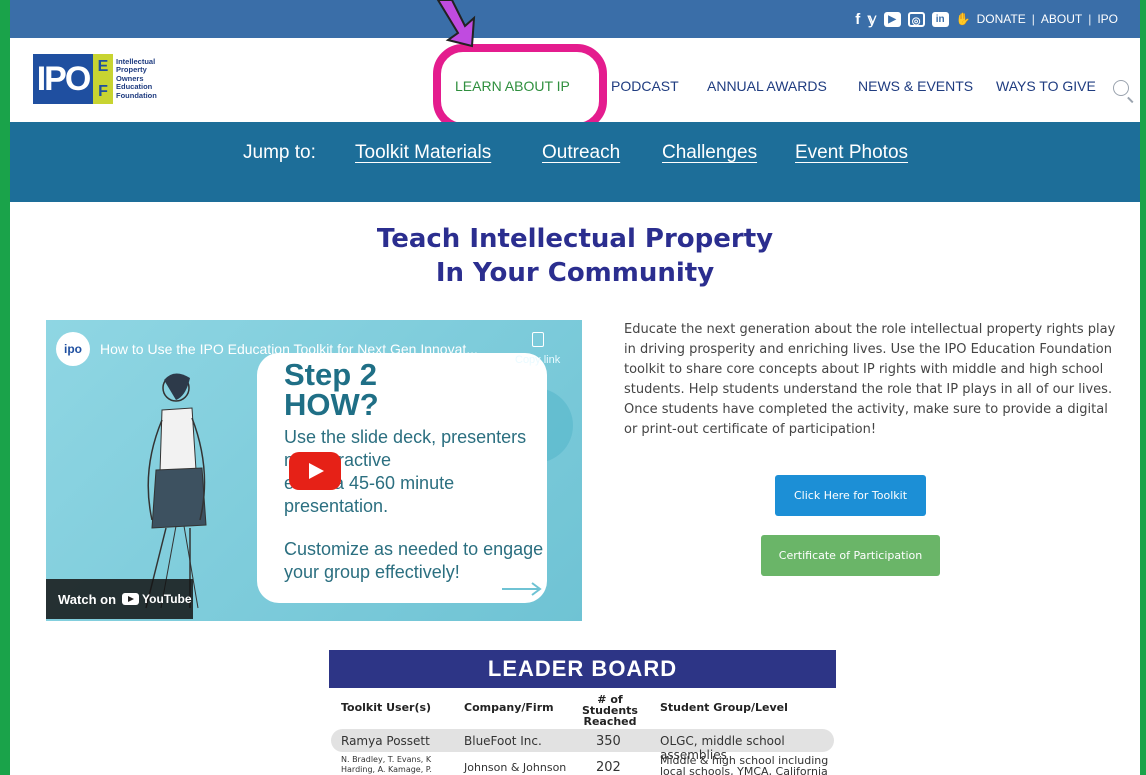 Image resolution: width=1146 pixels, height=775 pixels. I want to click on play-button-icon, so click(315, 471).